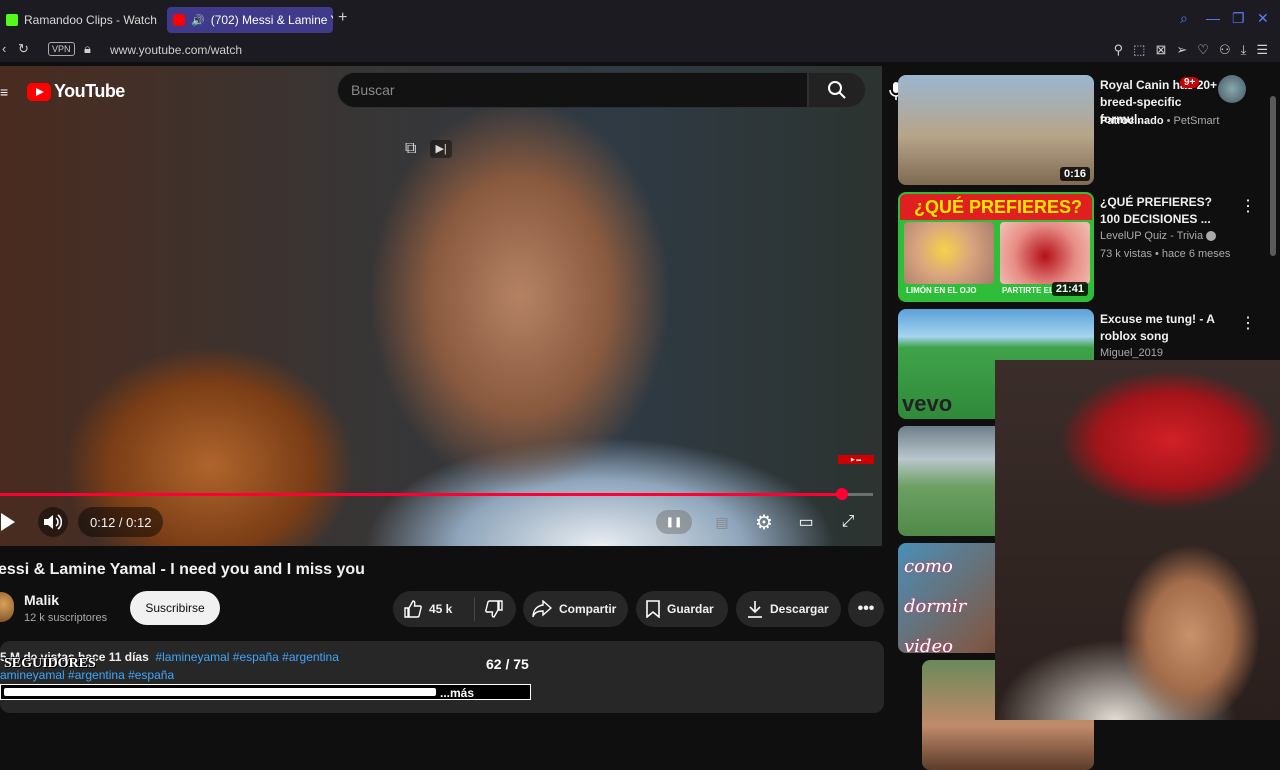  I want to click on channel-avatar, so click(7, 607).